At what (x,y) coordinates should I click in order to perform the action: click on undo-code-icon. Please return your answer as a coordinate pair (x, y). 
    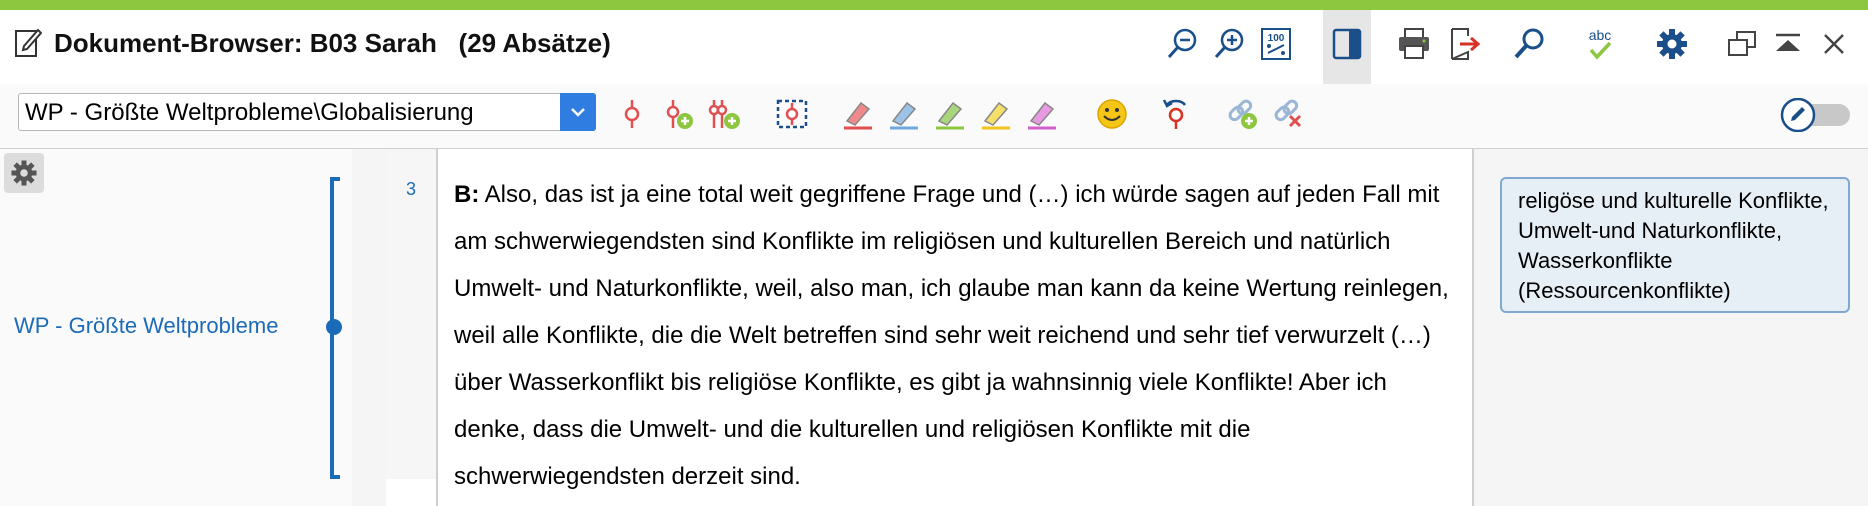
    Looking at the image, I should click on (1176, 114).